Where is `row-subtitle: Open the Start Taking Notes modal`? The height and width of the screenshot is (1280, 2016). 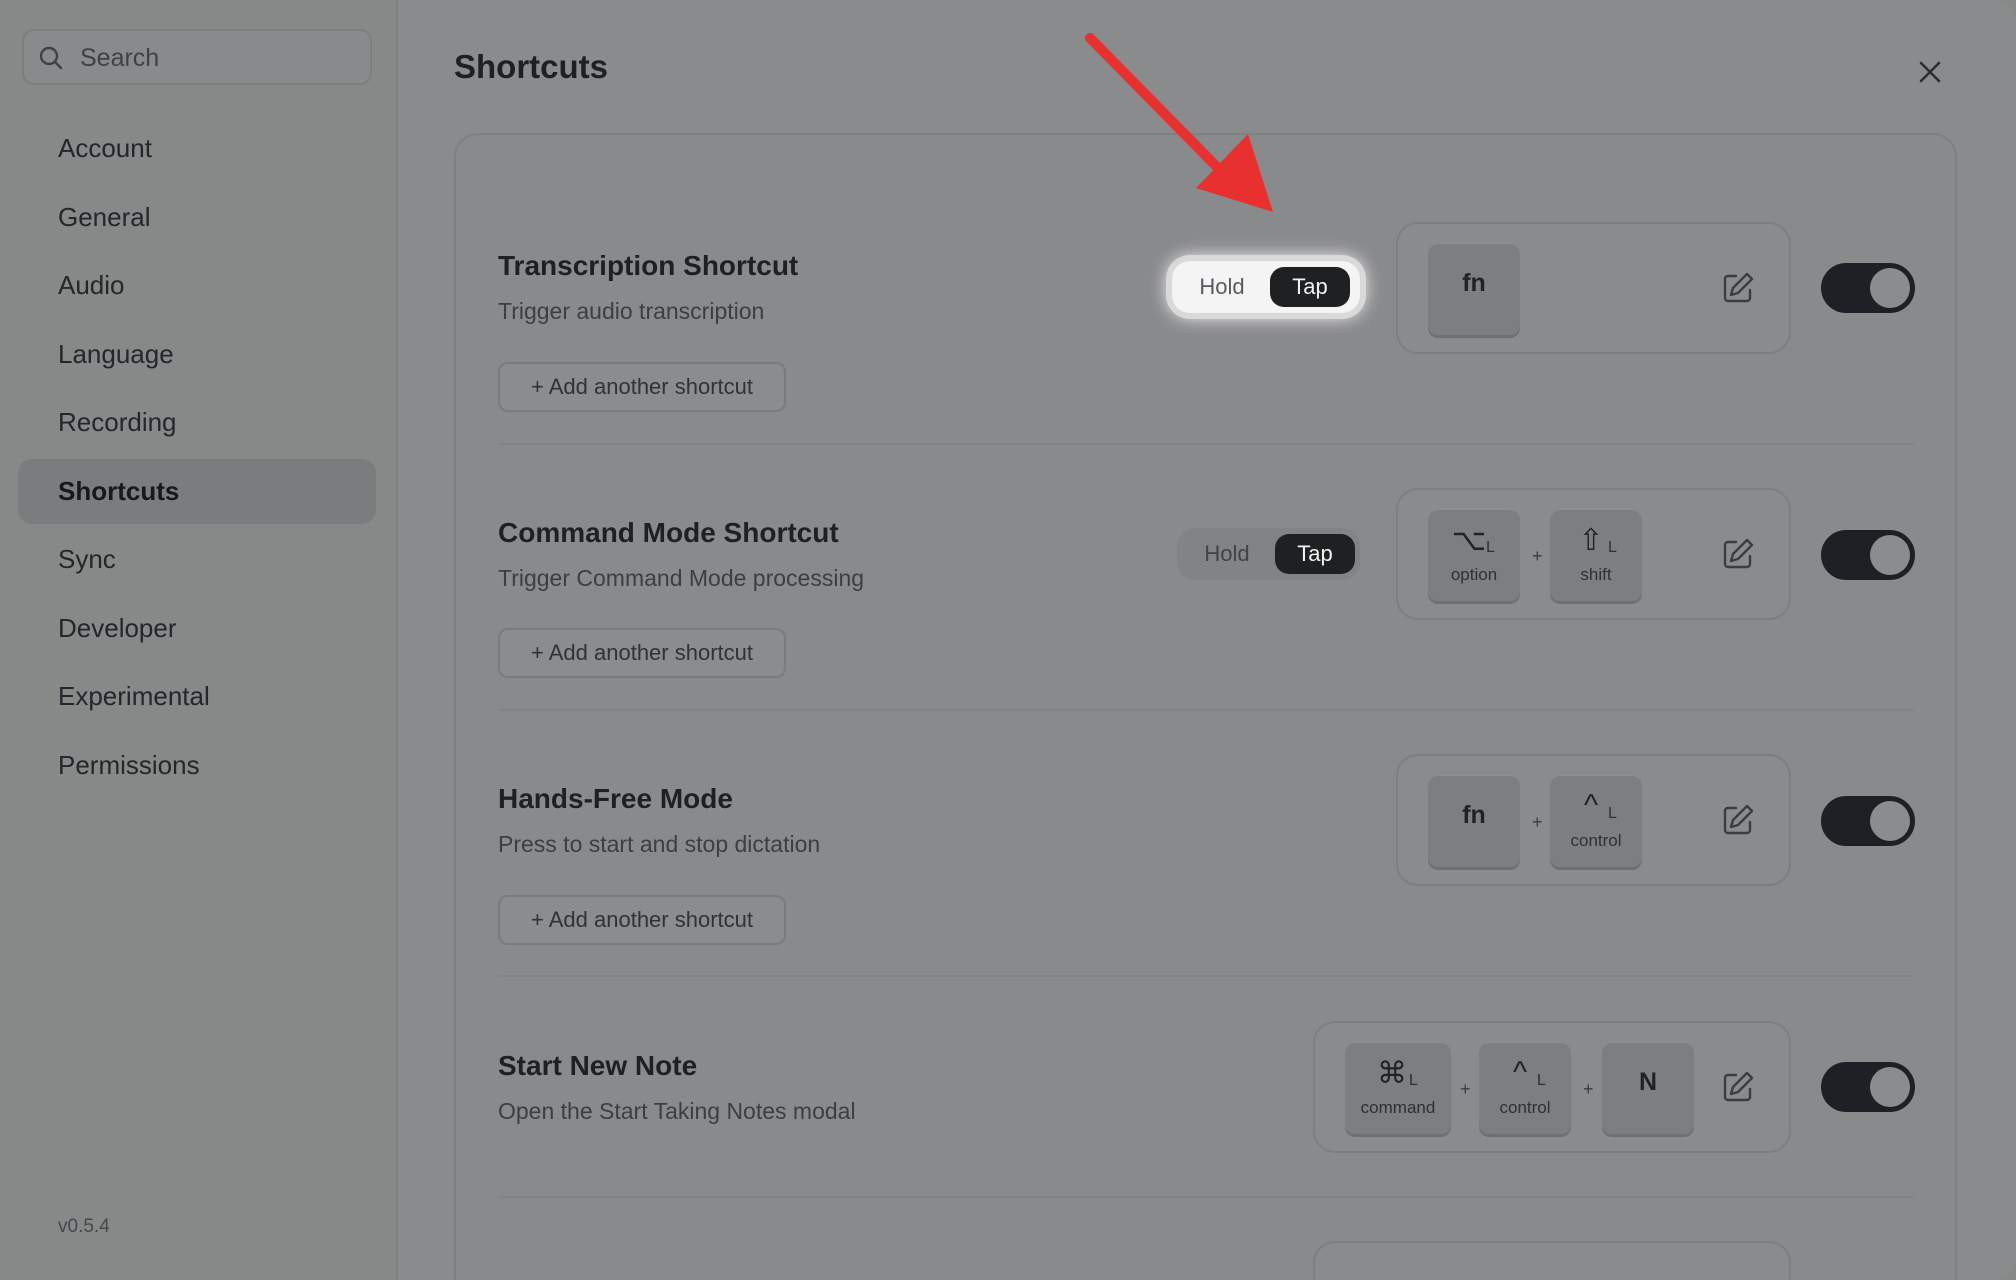
row-subtitle: Open the Start Taking Notes modal is located at coordinates (677, 1111).